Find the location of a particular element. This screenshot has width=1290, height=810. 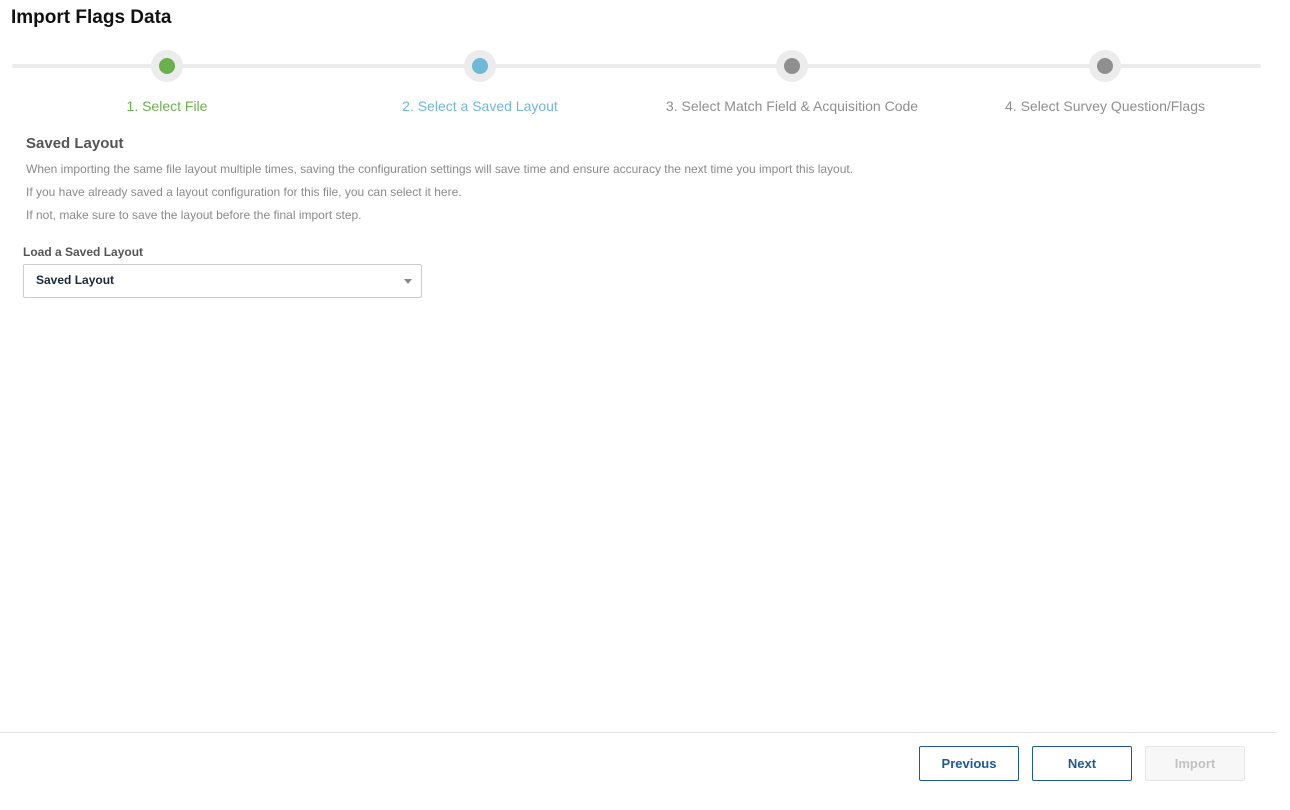

section-title: Saved Layout is located at coordinates (75, 143).